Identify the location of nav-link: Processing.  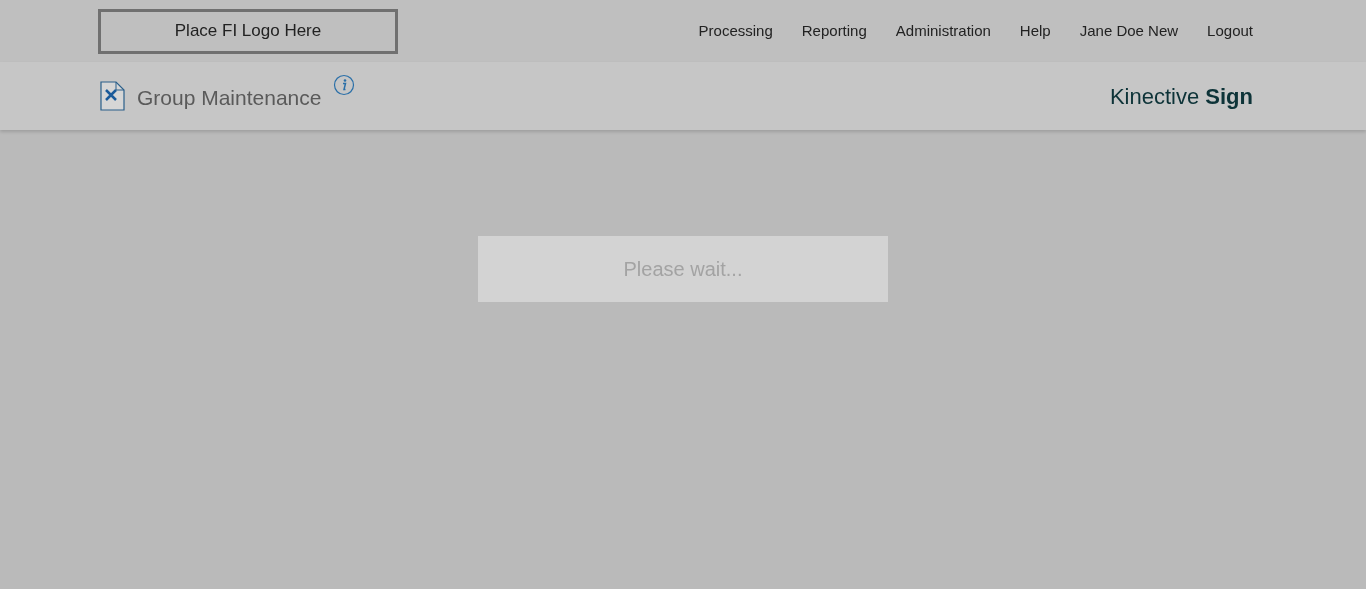
(735, 31).